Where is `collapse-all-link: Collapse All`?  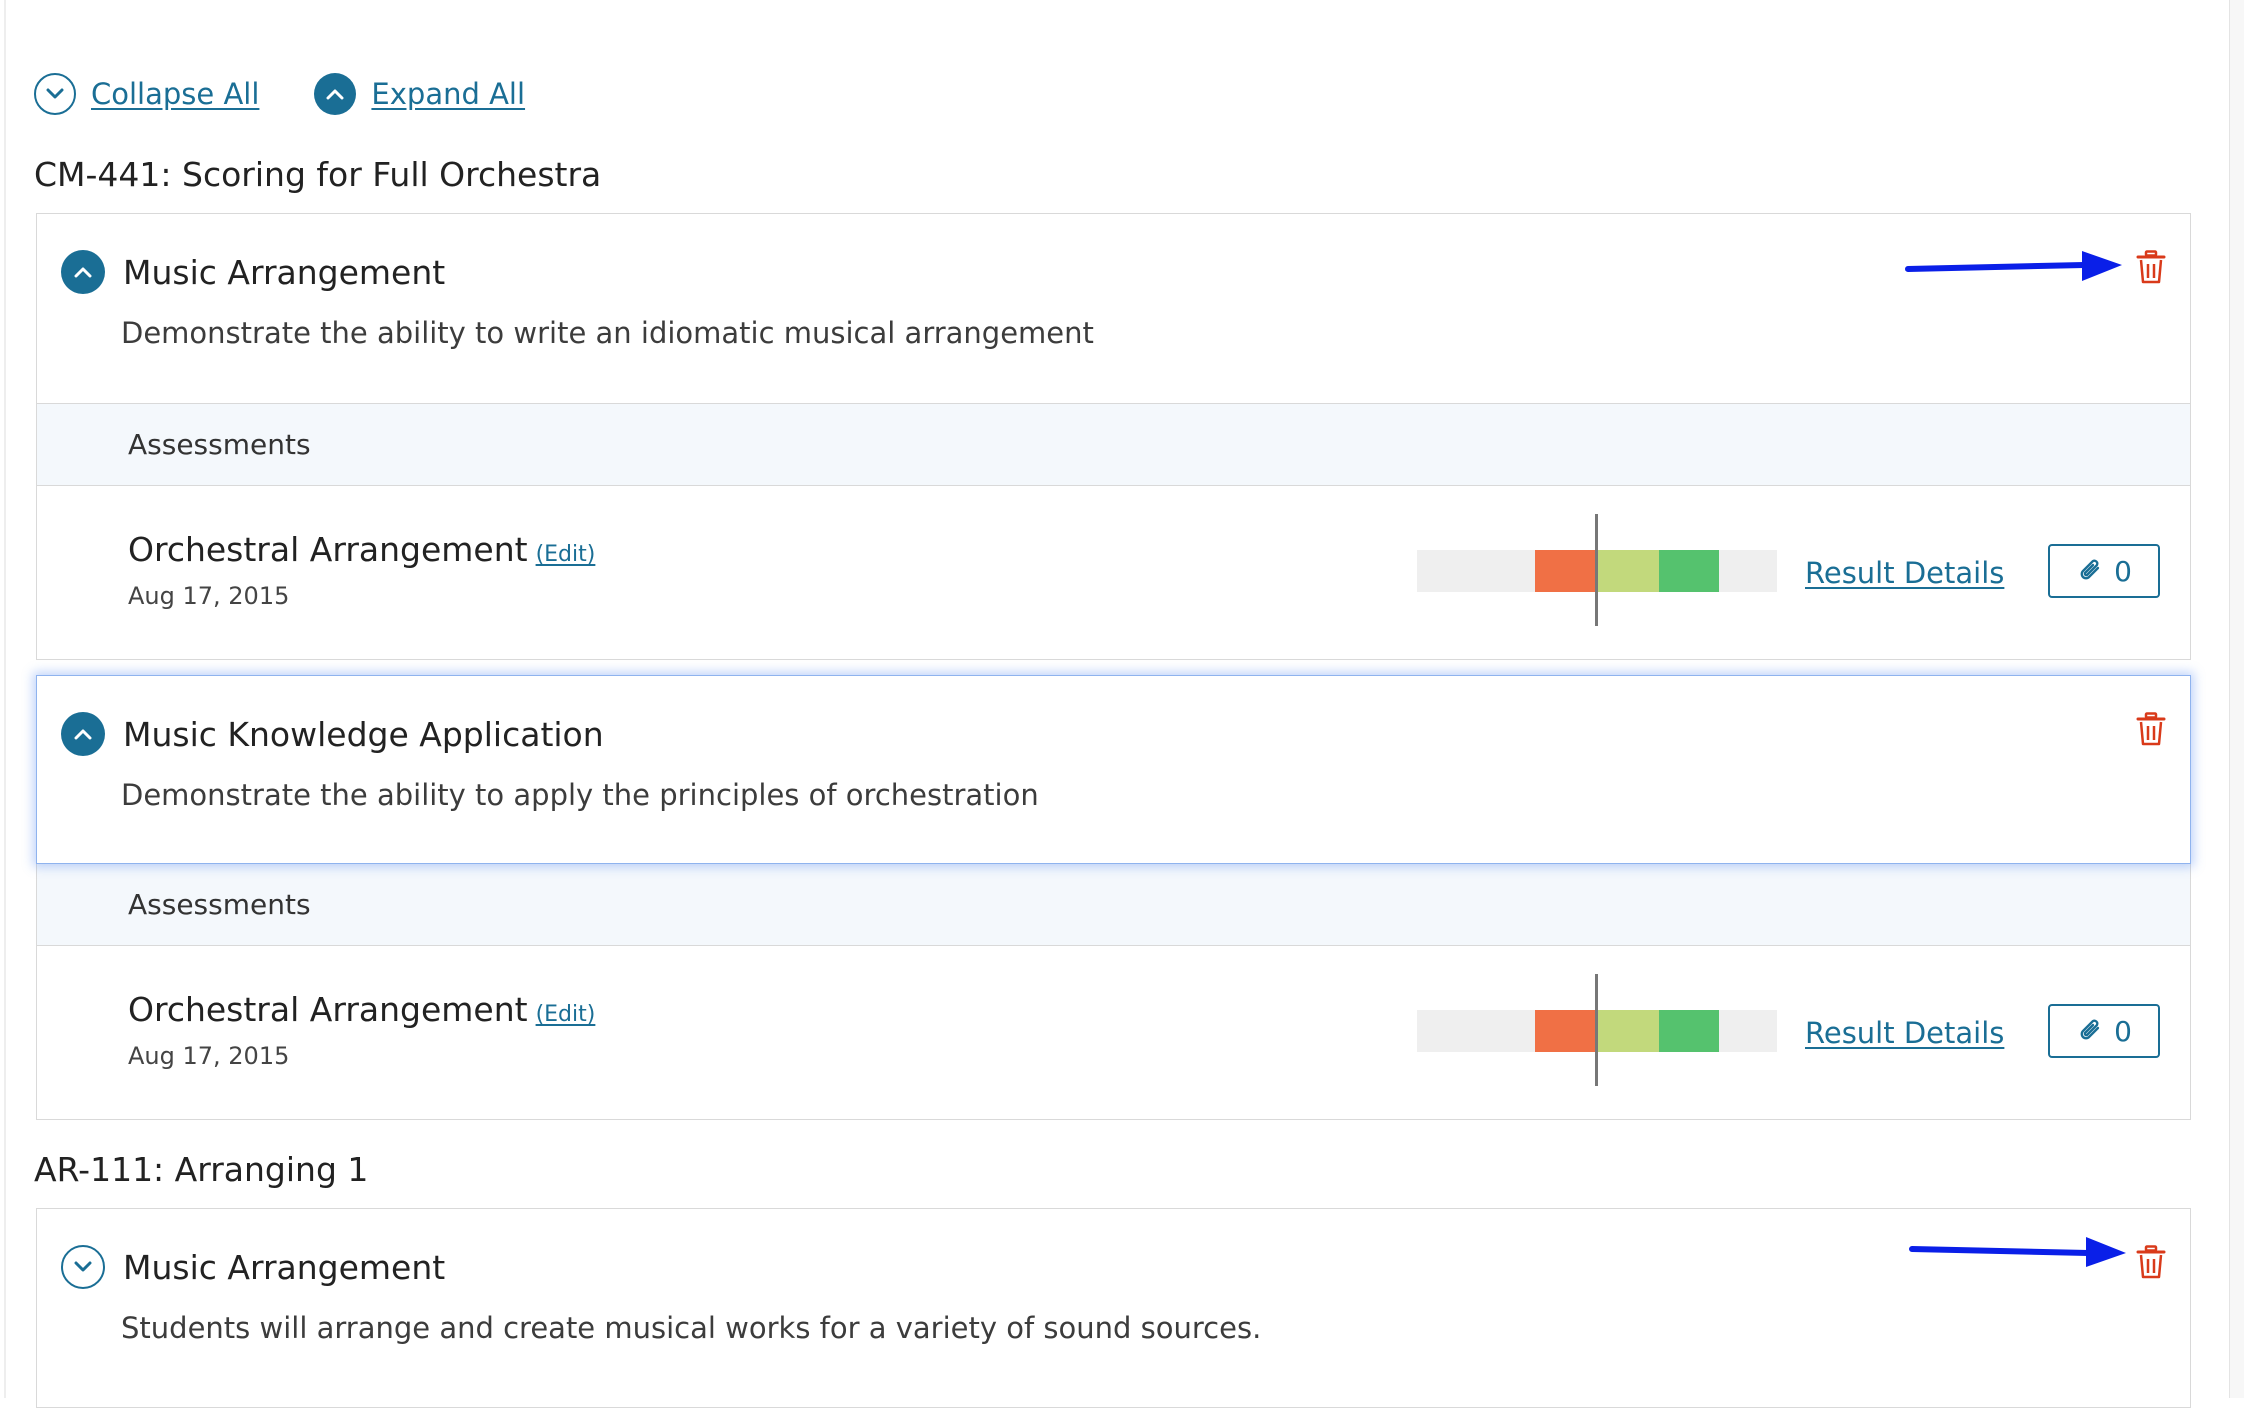 collapse-all-link: Collapse All is located at coordinates (175, 94).